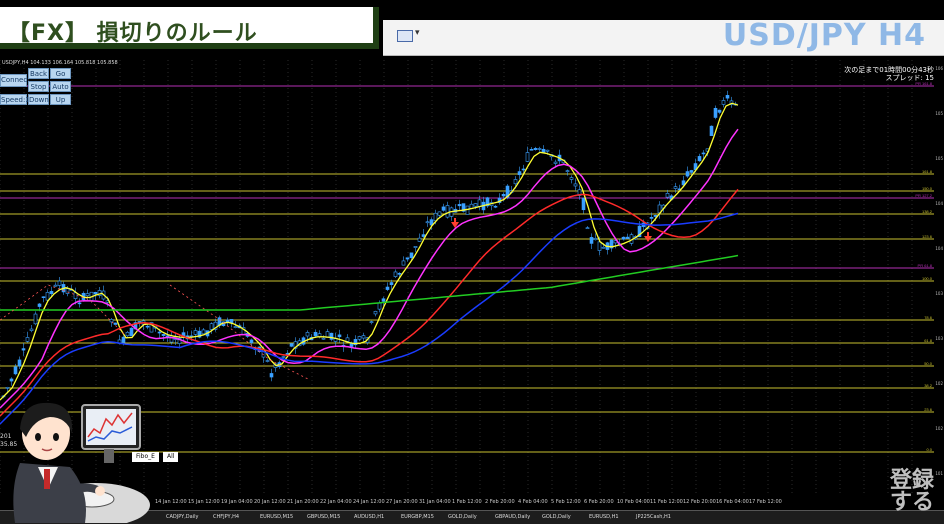  Describe the element at coordinates (15, 99) in the screenshot. I see `speed-button: Speed:1` at that location.